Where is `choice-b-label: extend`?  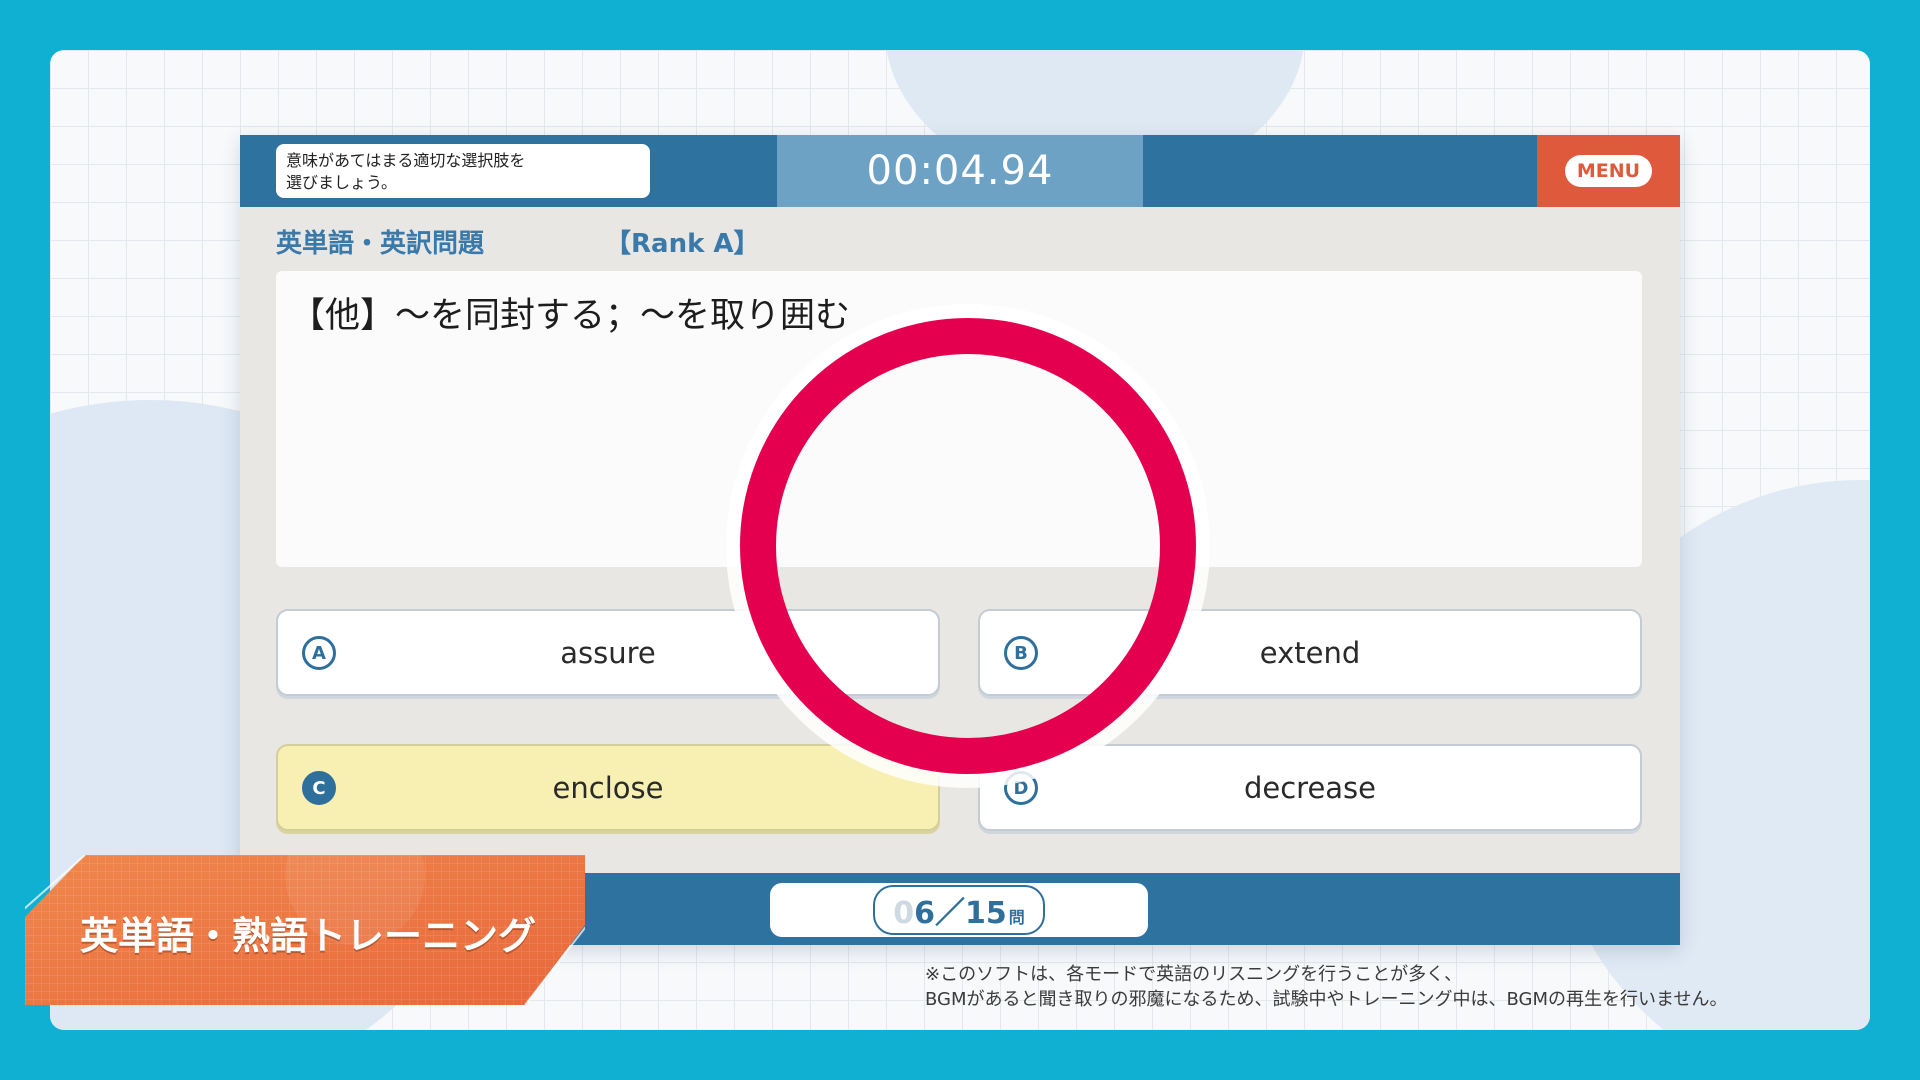
choice-b-label: extend is located at coordinates (1310, 652).